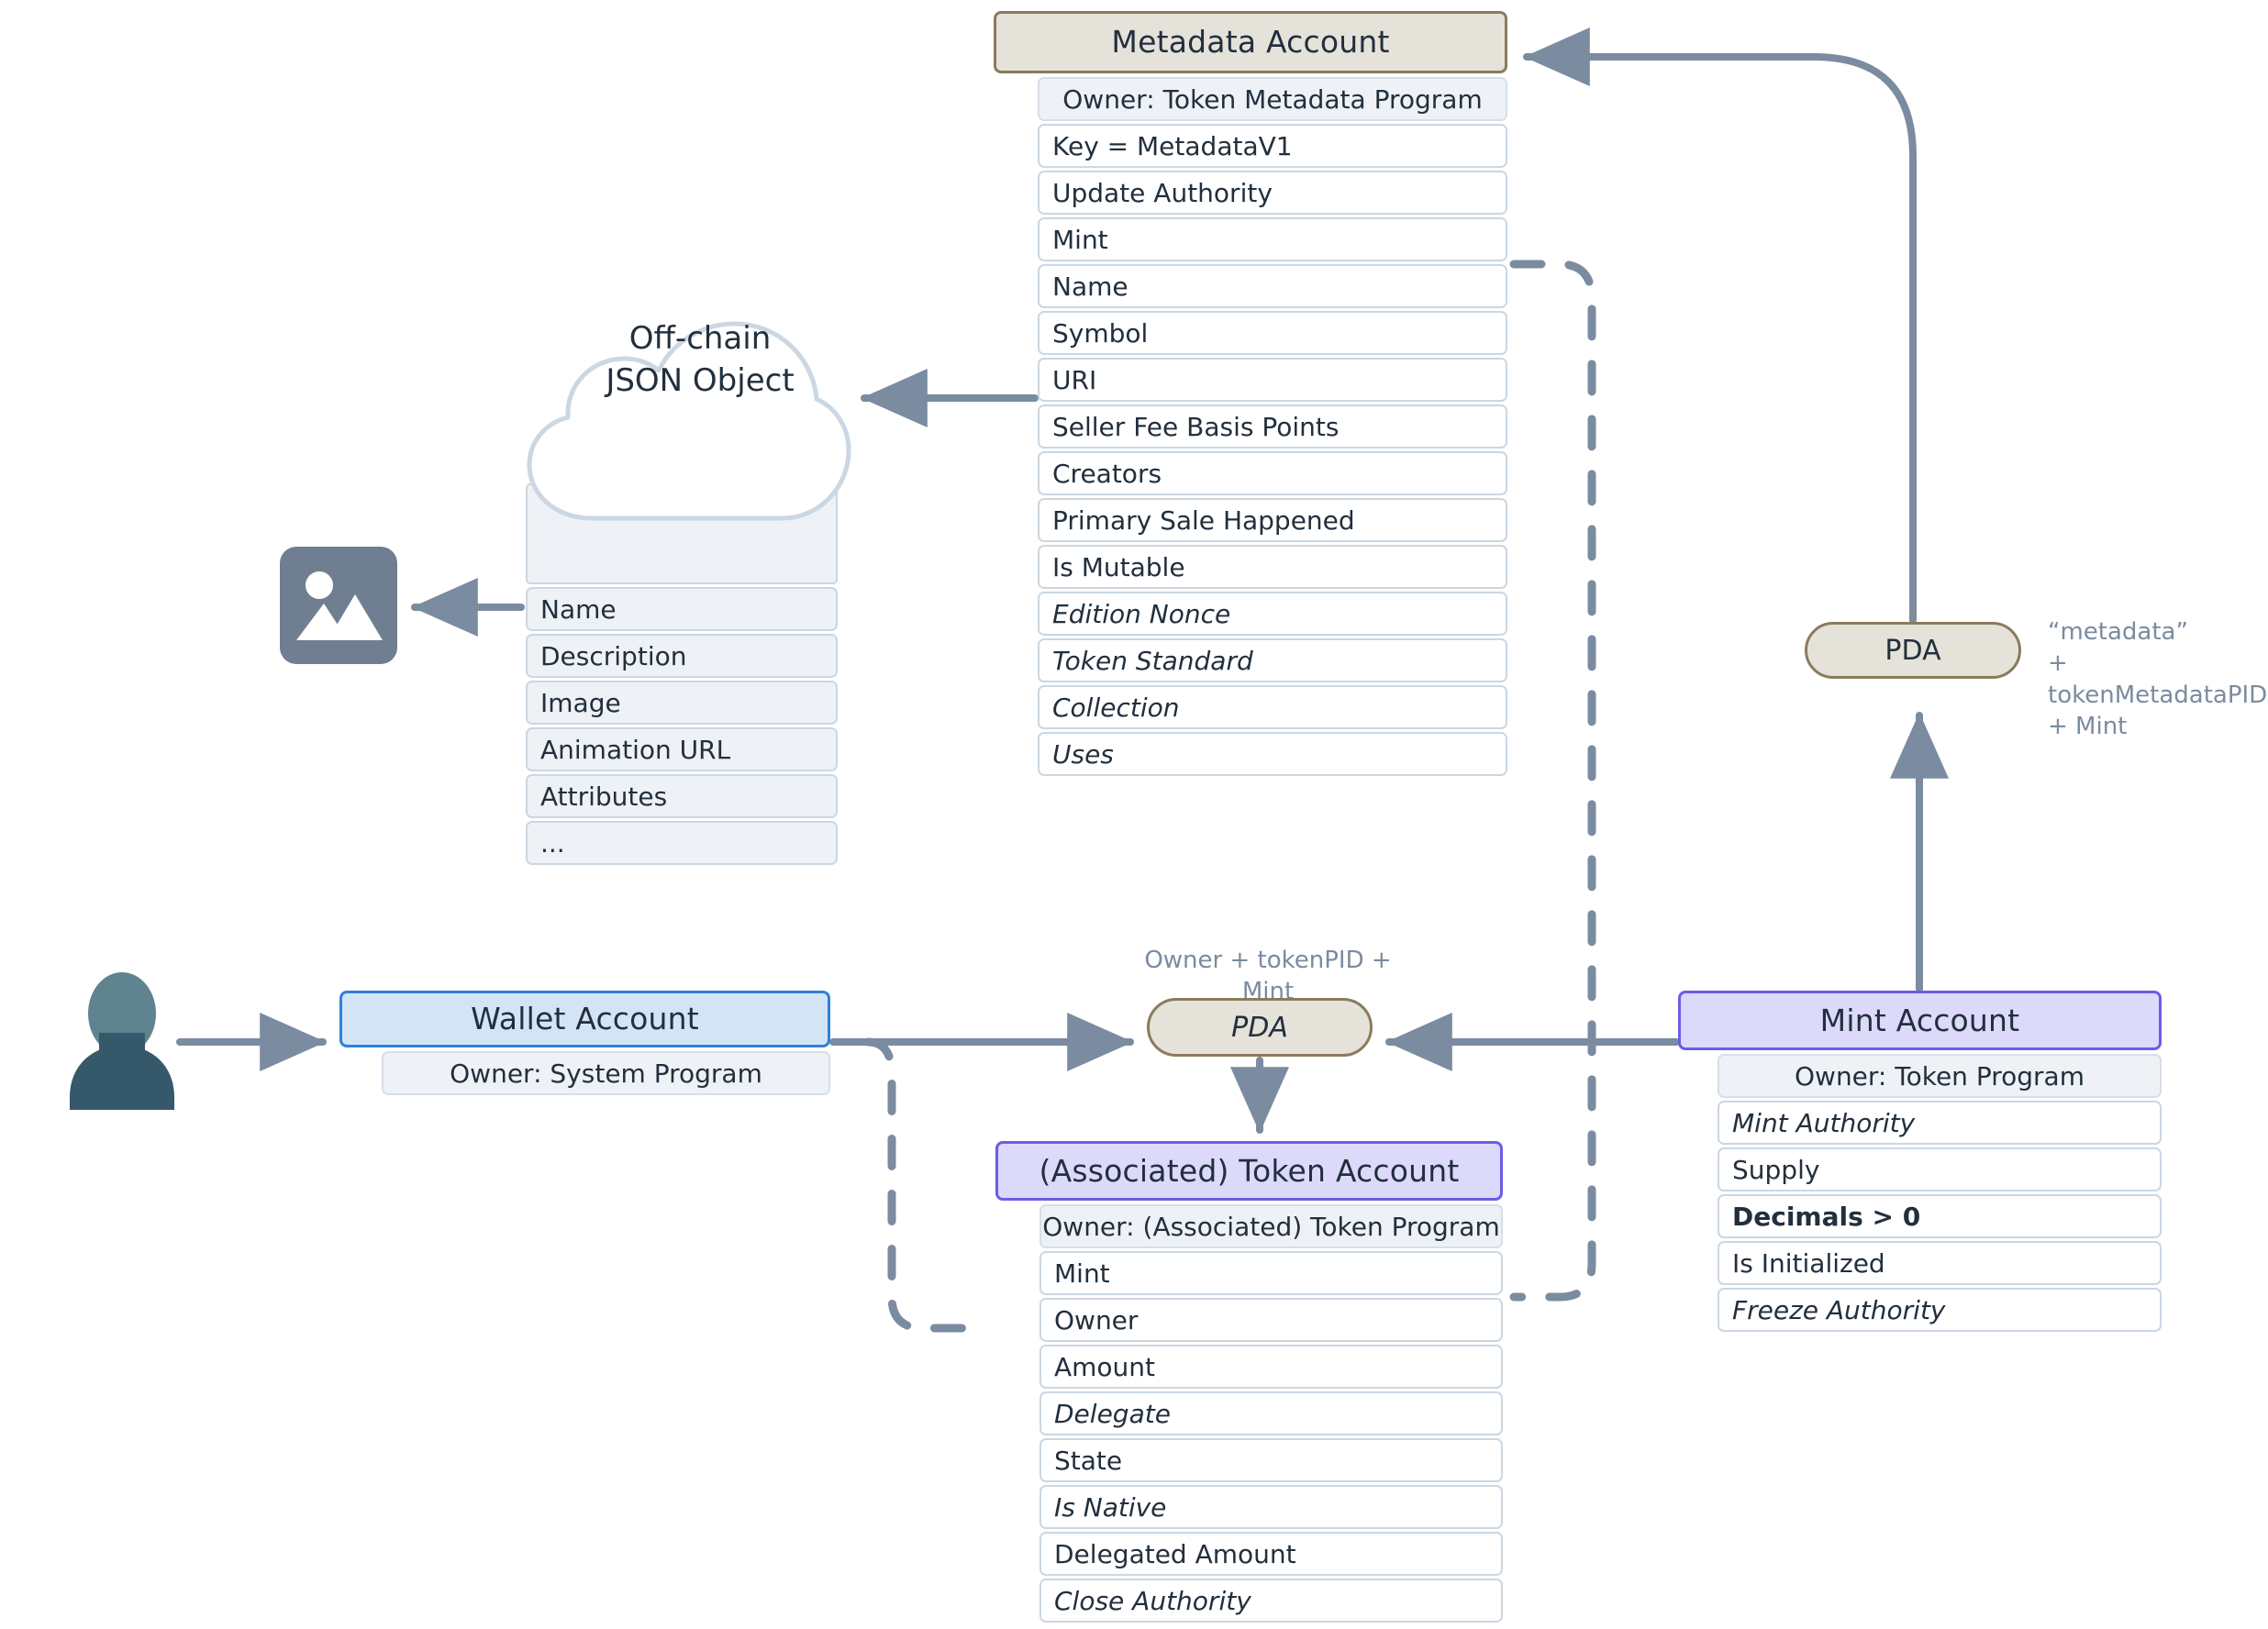  What do you see at coordinates (1940, 1263) in the screenshot?
I see `mint-field-is-initialized: Is Initialized` at bounding box center [1940, 1263].